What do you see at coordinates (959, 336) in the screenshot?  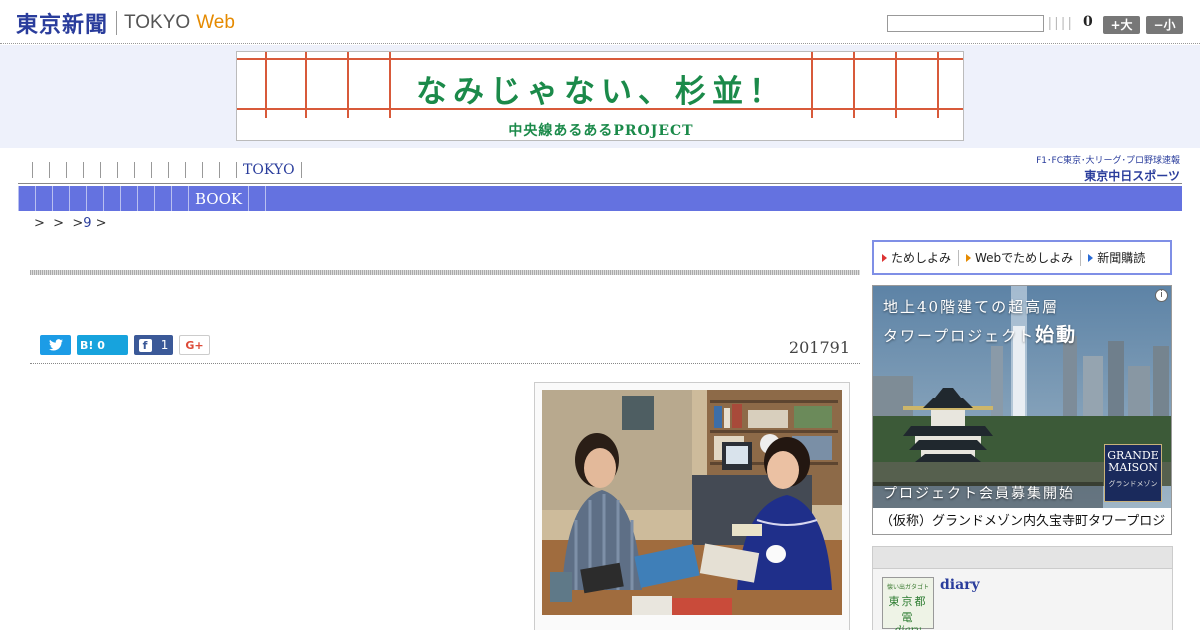 I see `ad-subheadline-text: タワープロジェクト` at bounding box center [959, 336].